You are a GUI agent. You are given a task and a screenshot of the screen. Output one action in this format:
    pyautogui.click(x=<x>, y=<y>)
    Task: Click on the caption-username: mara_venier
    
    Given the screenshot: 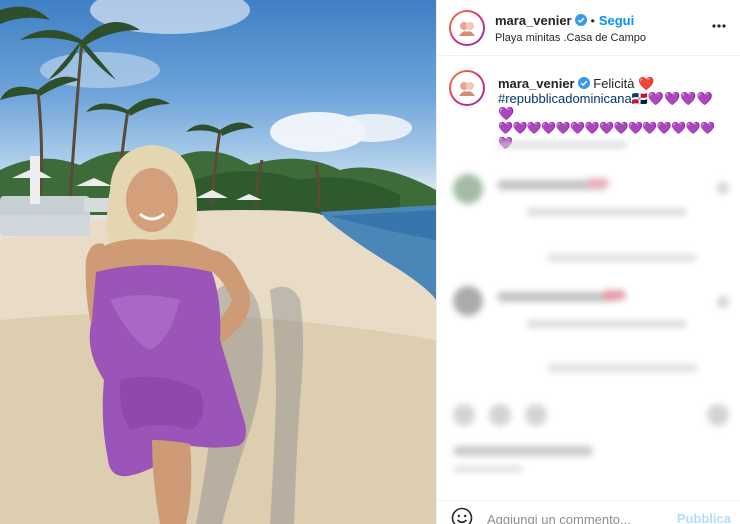 What is the action you would take?
    pyautogui.click(x=536, y=83)
    